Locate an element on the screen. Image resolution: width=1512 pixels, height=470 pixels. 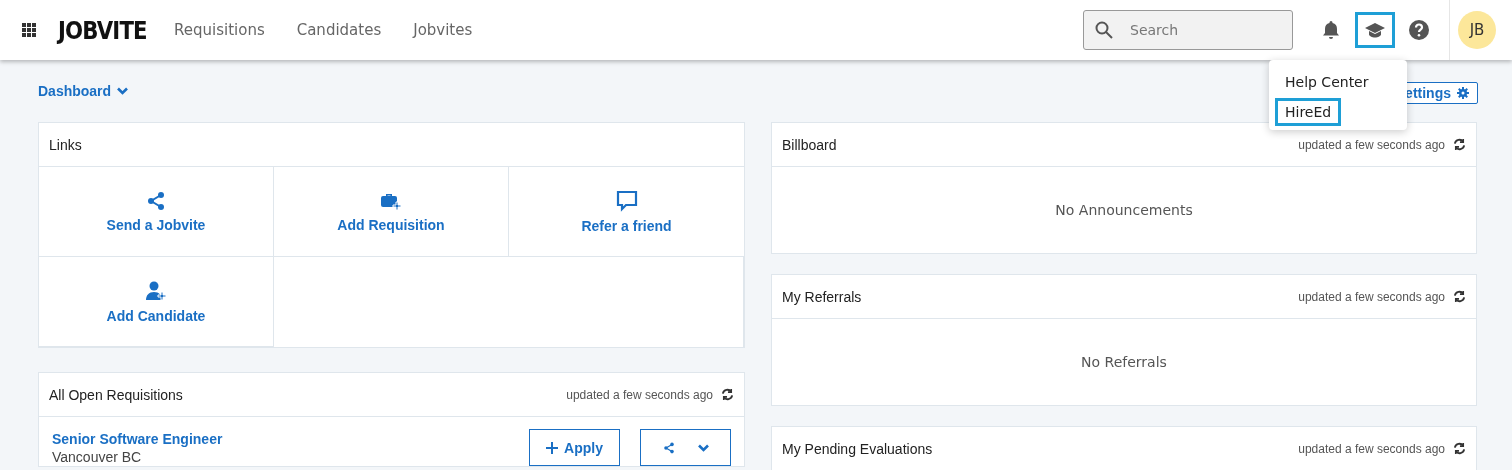
empty-message: No Referrals is located at coordinates (1124, 362).